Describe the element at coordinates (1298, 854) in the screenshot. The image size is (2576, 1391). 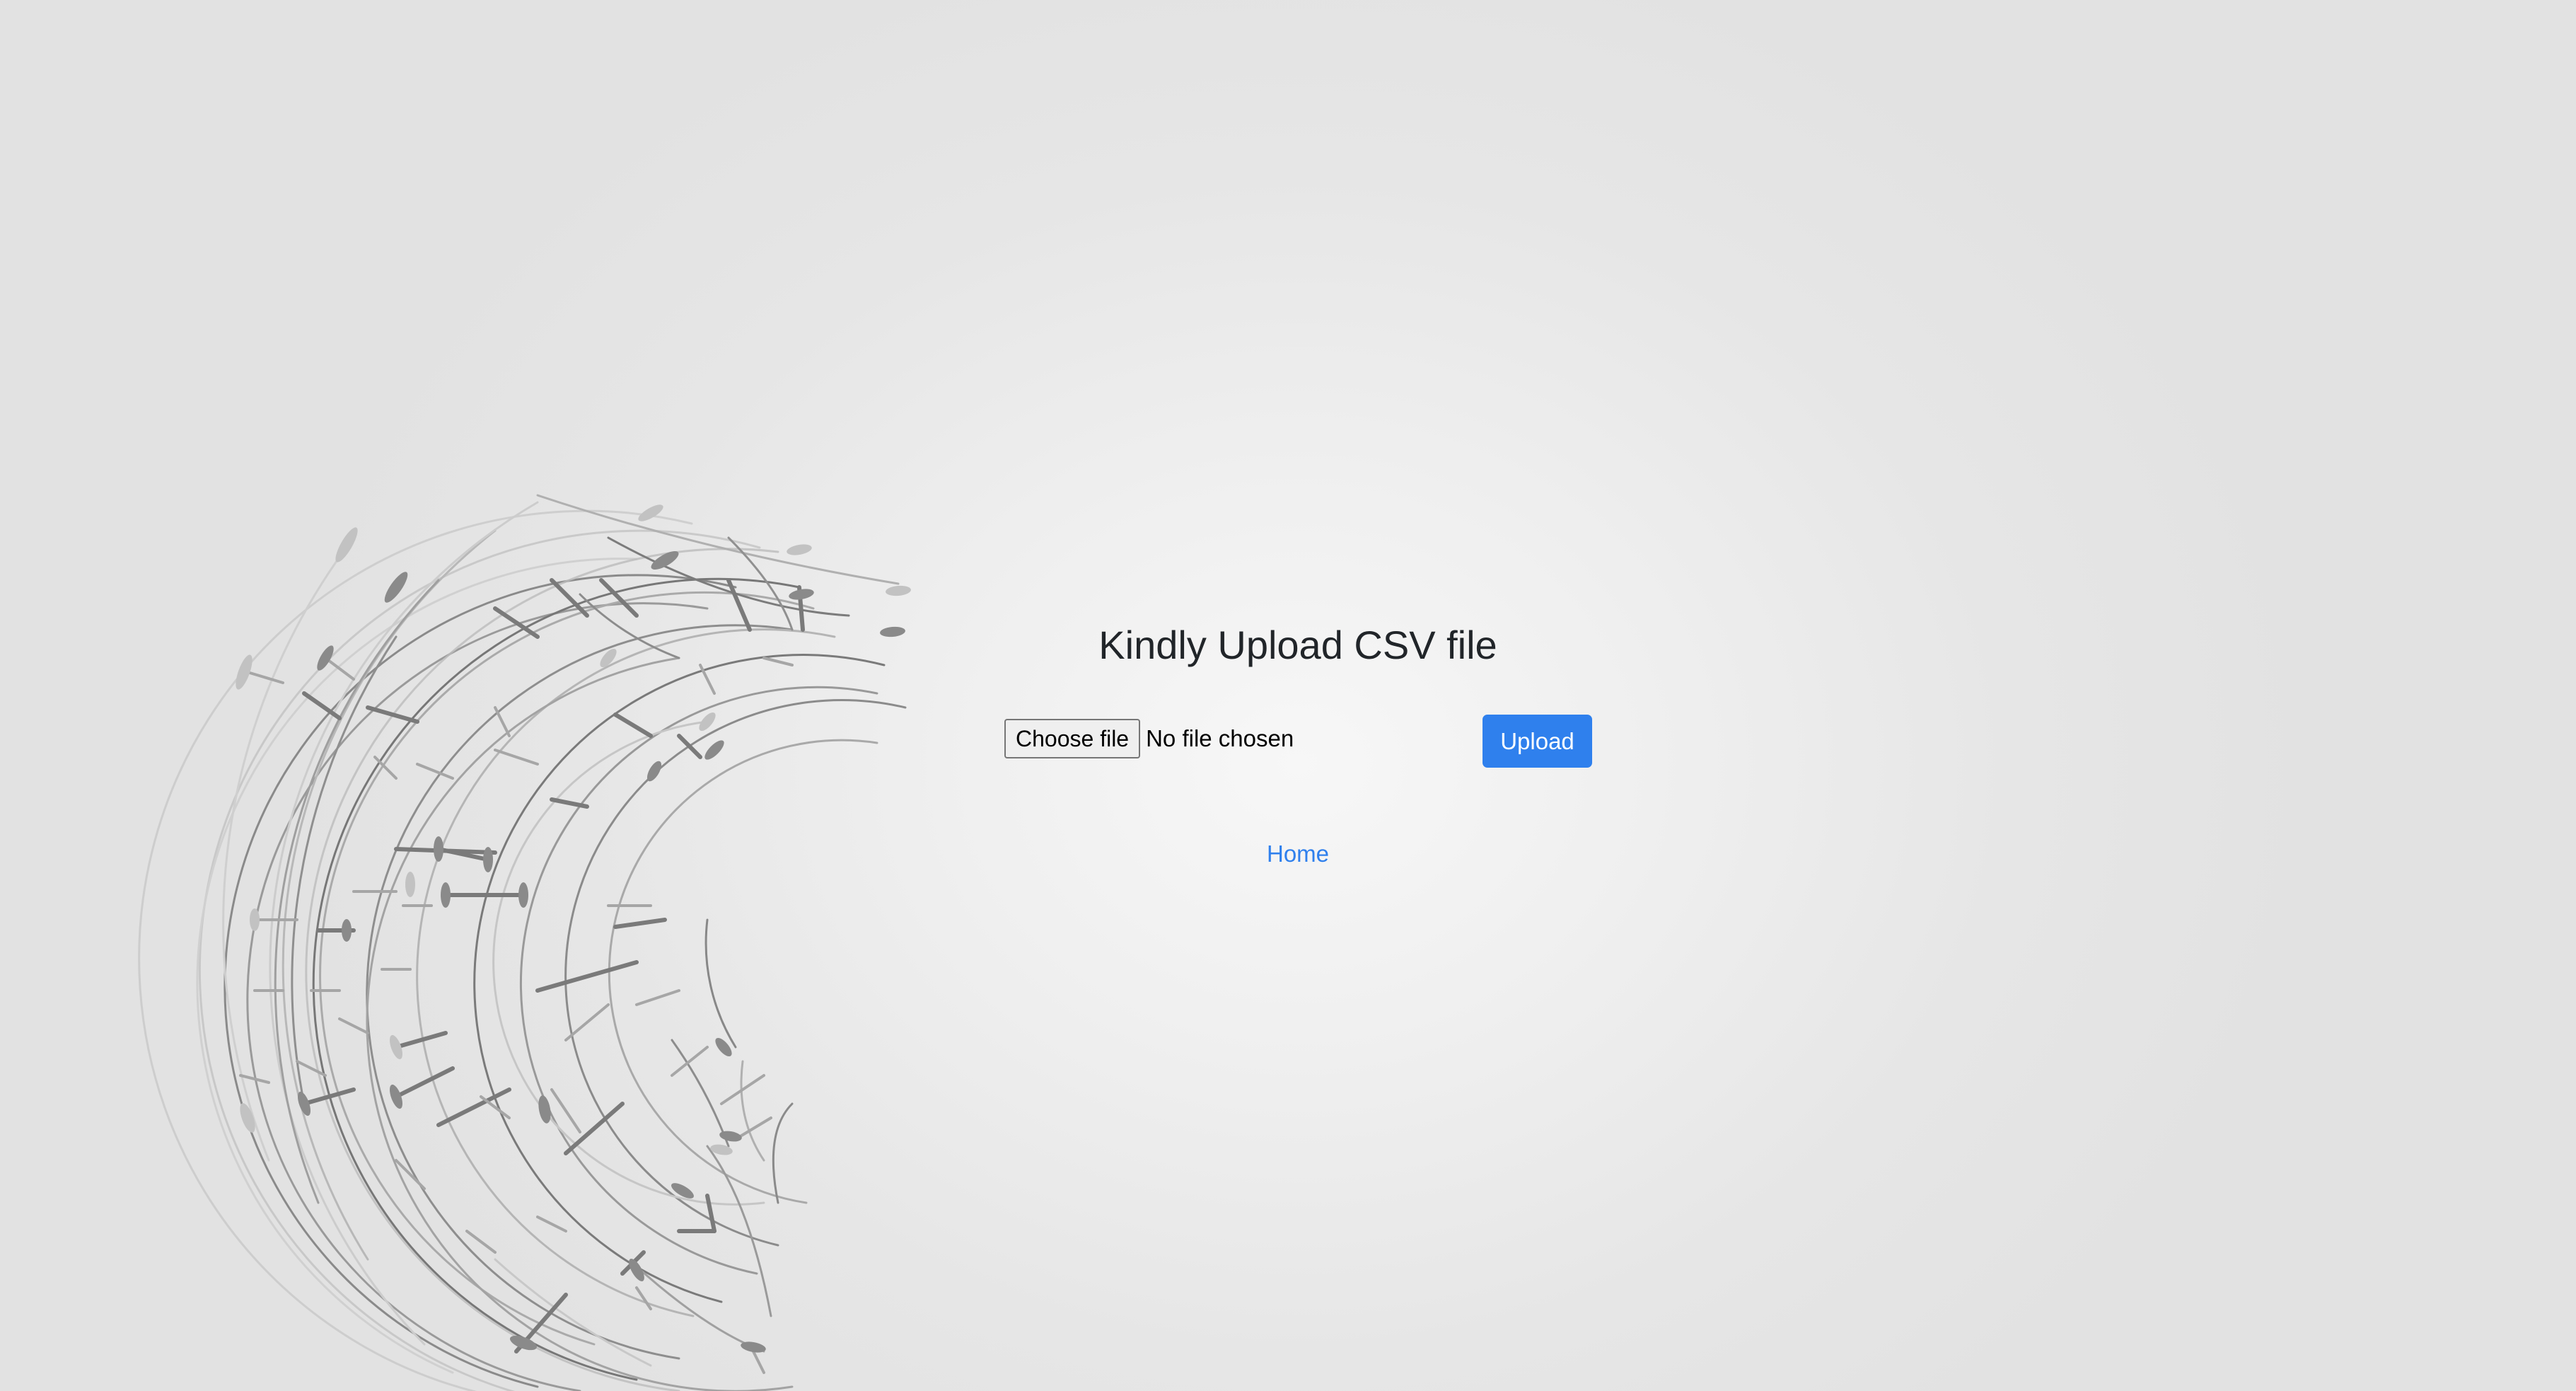
I see `home-link: Home` at that location.